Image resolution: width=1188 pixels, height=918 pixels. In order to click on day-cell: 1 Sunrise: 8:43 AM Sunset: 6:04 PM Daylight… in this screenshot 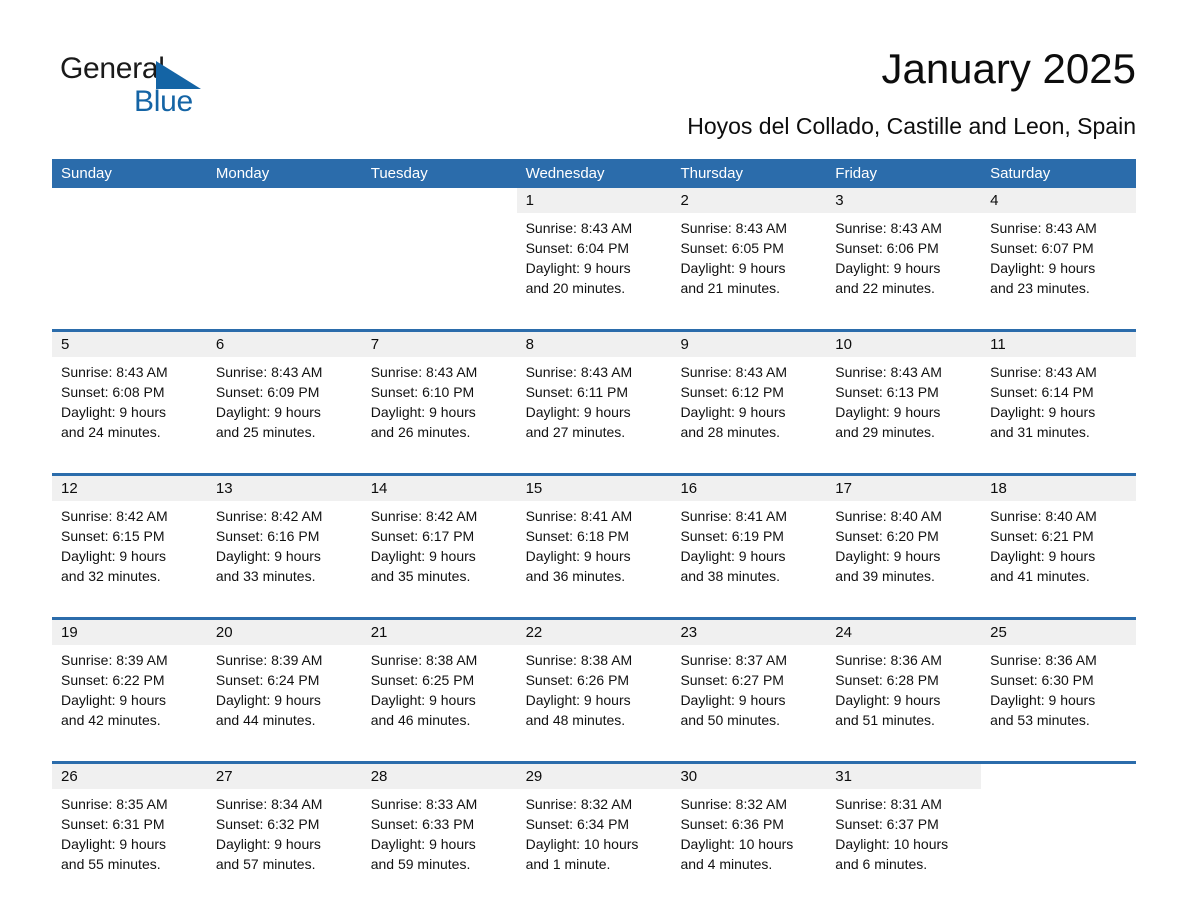, I will do `click(594, 254)`.